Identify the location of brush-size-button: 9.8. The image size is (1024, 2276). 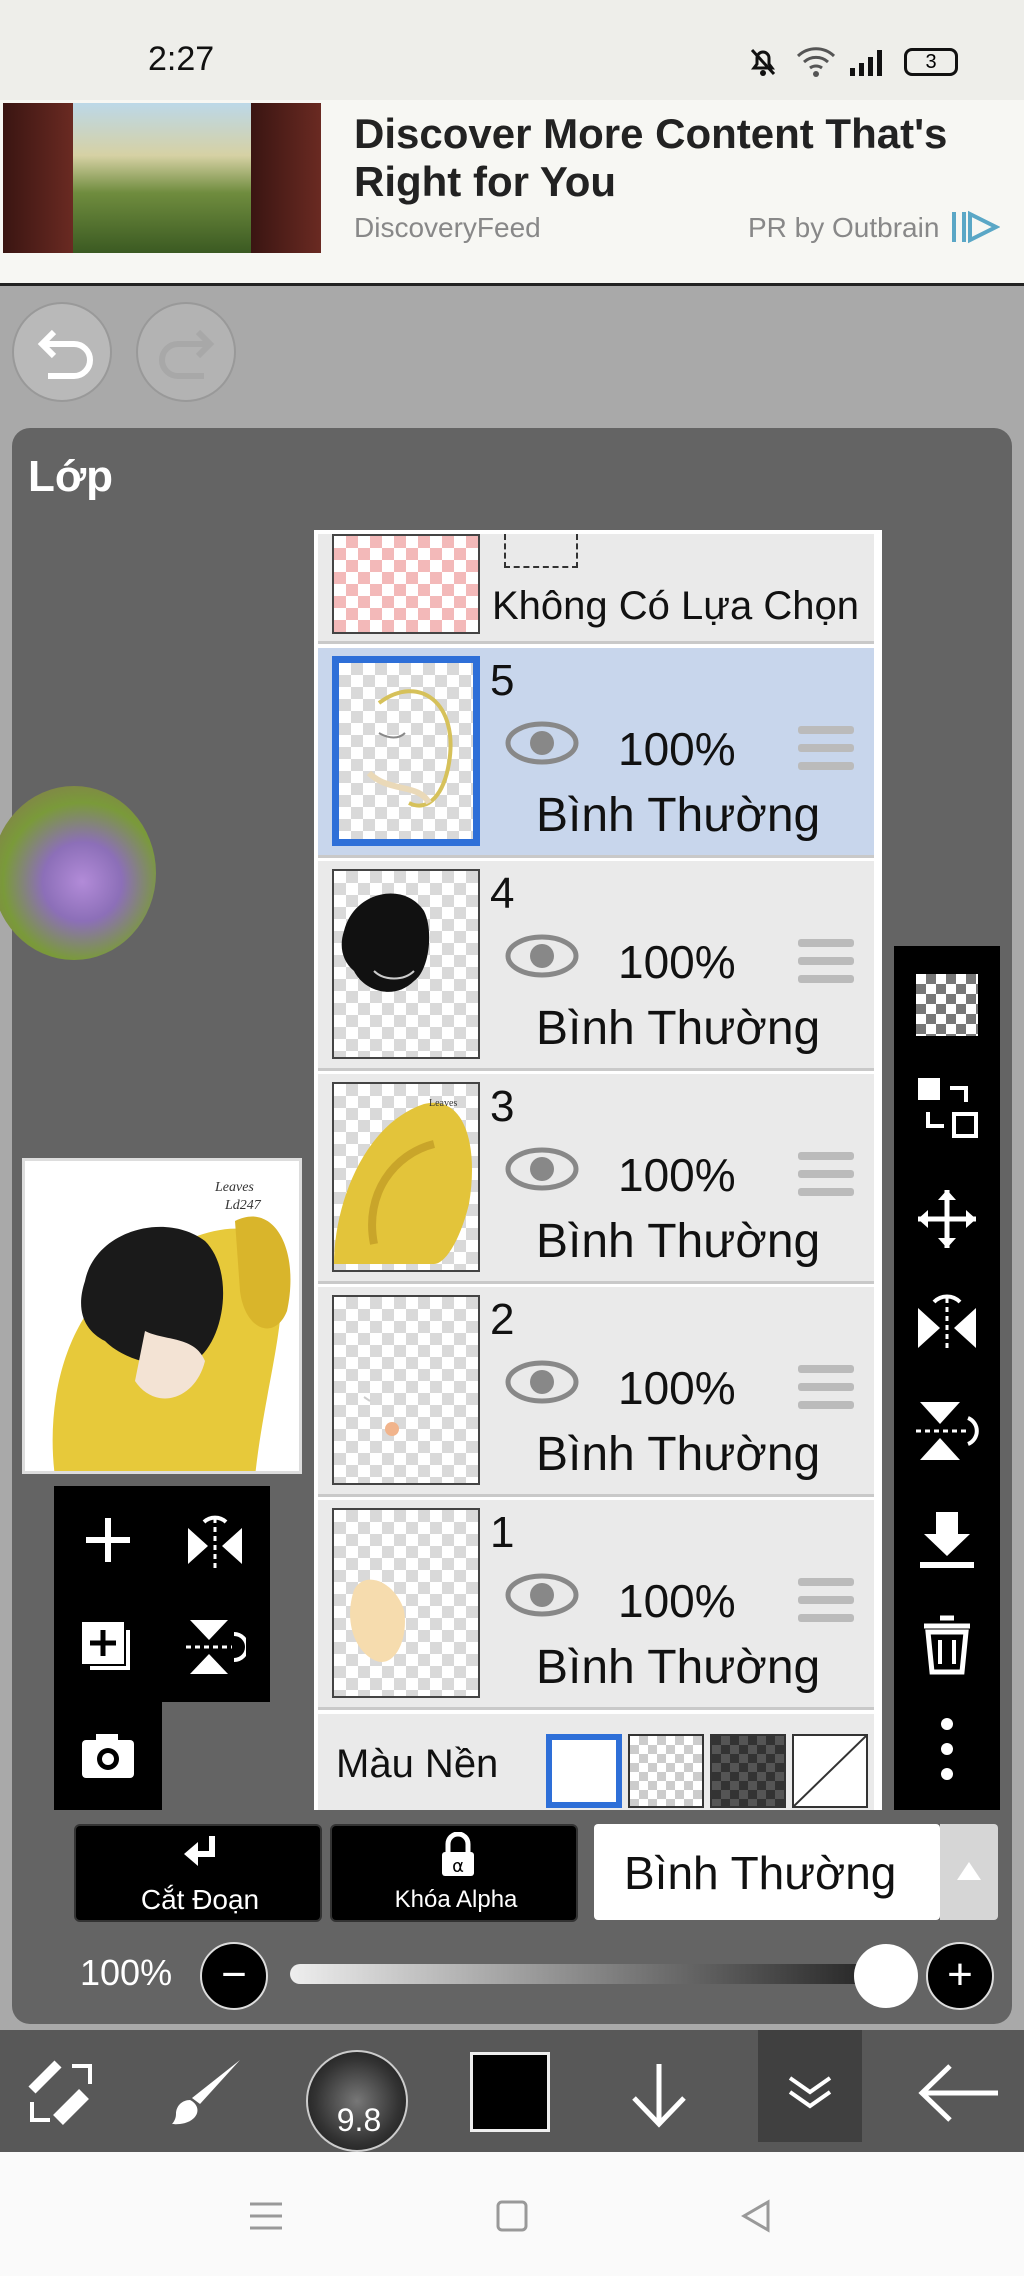
(357, 2101).